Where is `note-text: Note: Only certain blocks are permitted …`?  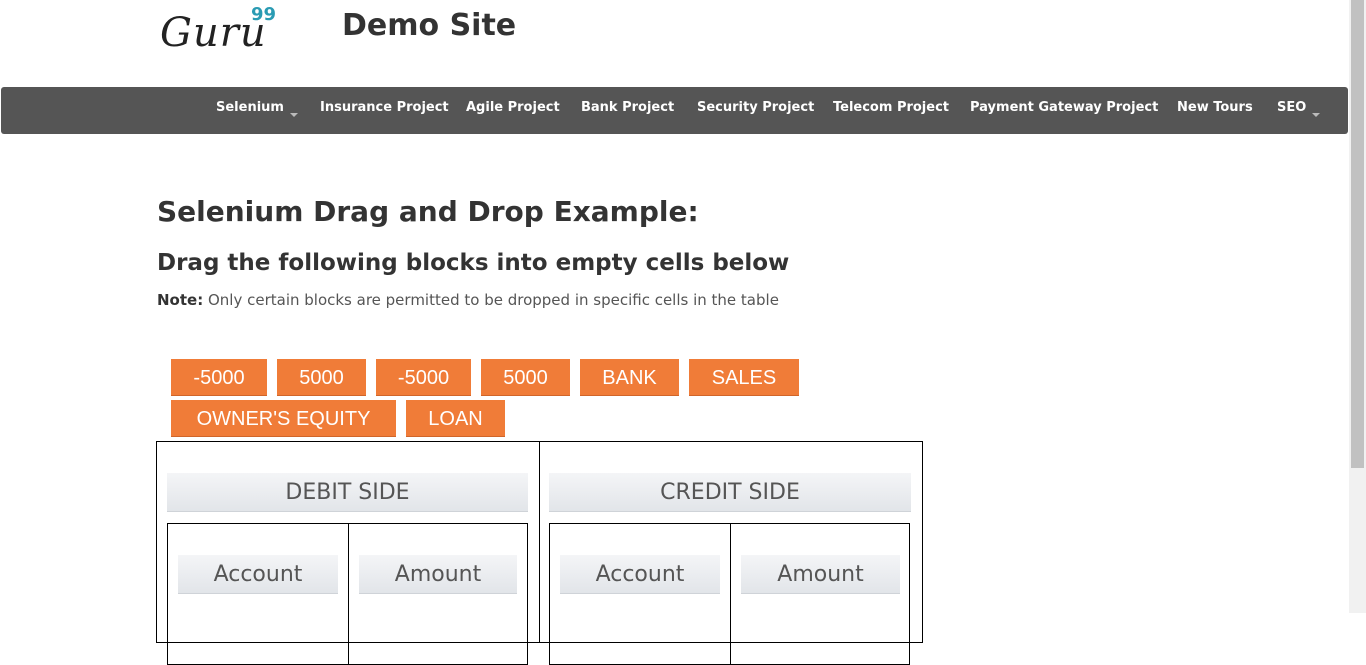
note-text: Note: Only certain blocks are permitted … is located at coordinates (468, 300).